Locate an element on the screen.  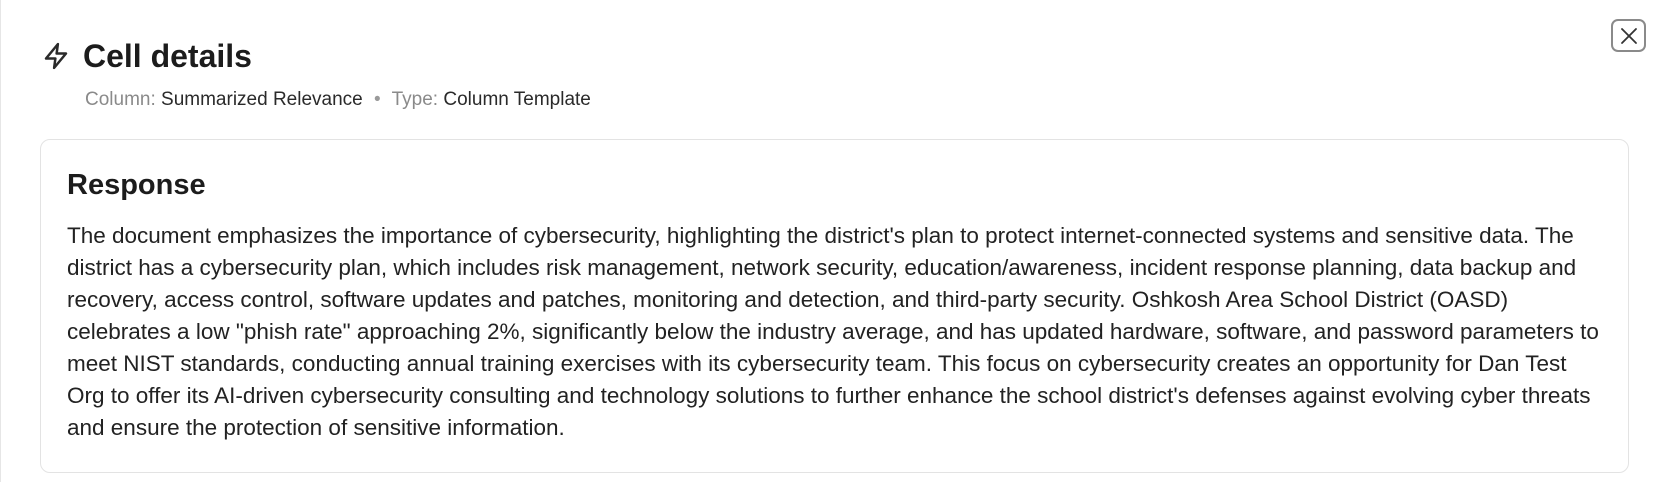
bolt-icon is located at coordinates (56, 56).